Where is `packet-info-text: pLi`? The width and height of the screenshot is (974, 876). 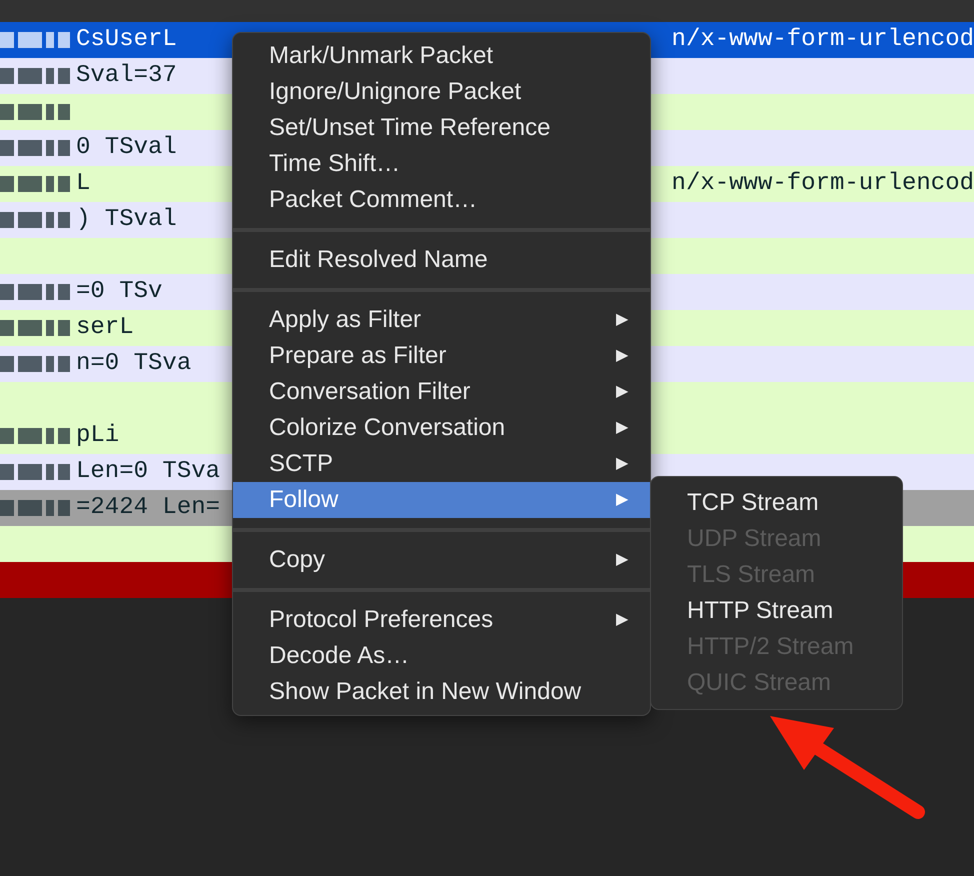
packet-info-text: pLi is located at coordinates (98, 436).